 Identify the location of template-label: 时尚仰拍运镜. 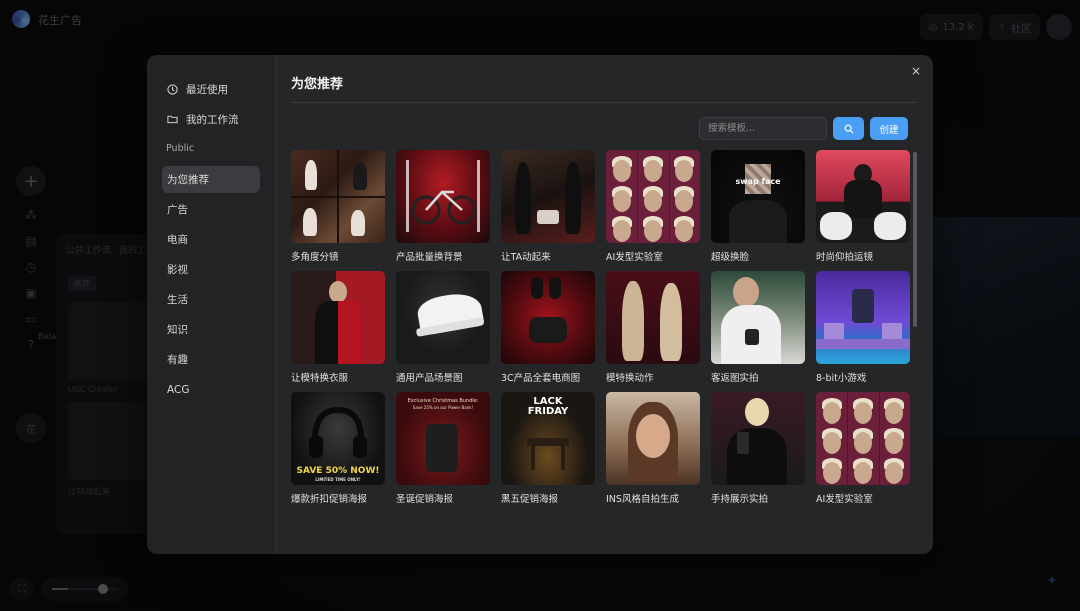
(845, 257).